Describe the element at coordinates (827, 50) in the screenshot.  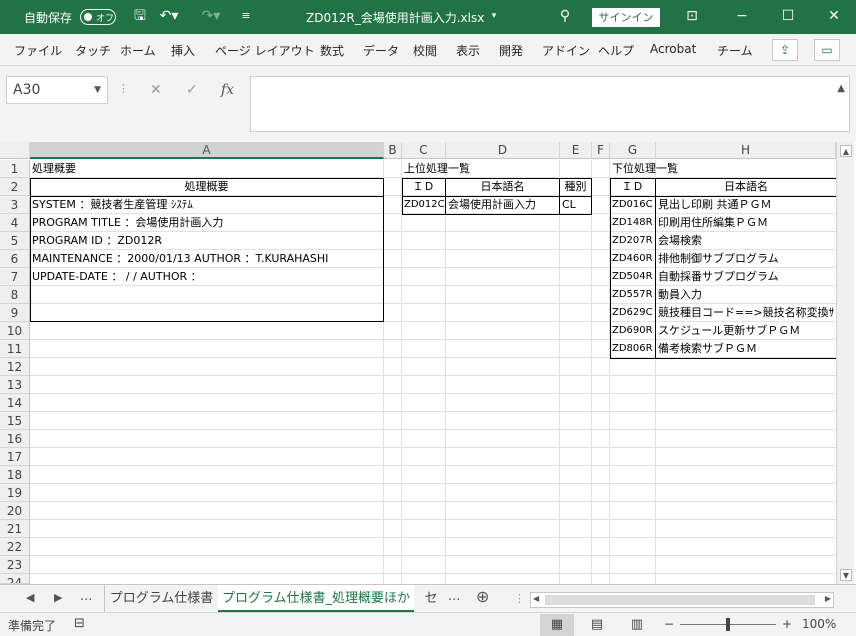
I see `comments-icon: ▭` at that location.